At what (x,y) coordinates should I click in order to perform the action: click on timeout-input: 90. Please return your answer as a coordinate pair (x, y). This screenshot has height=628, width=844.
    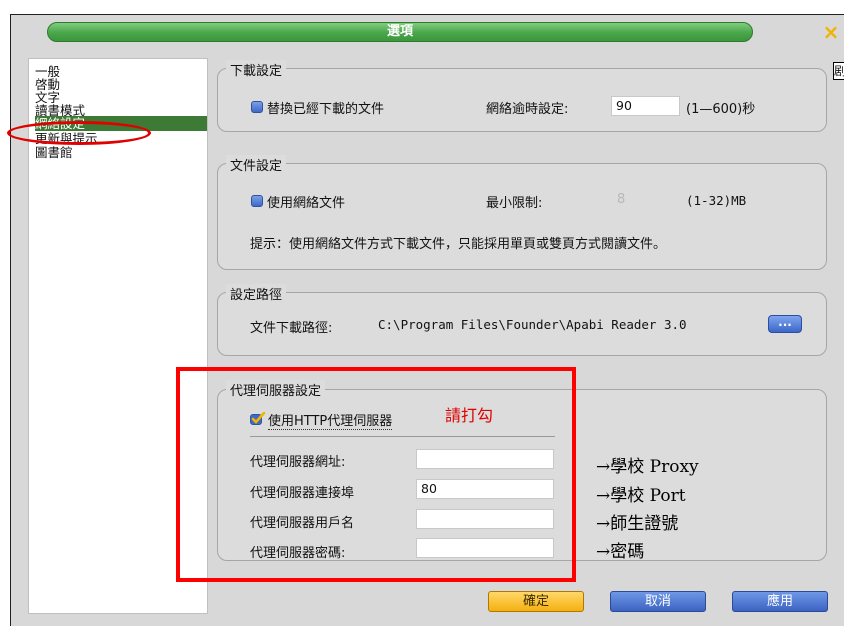
    Looking at the image, I should click on (645, 106).